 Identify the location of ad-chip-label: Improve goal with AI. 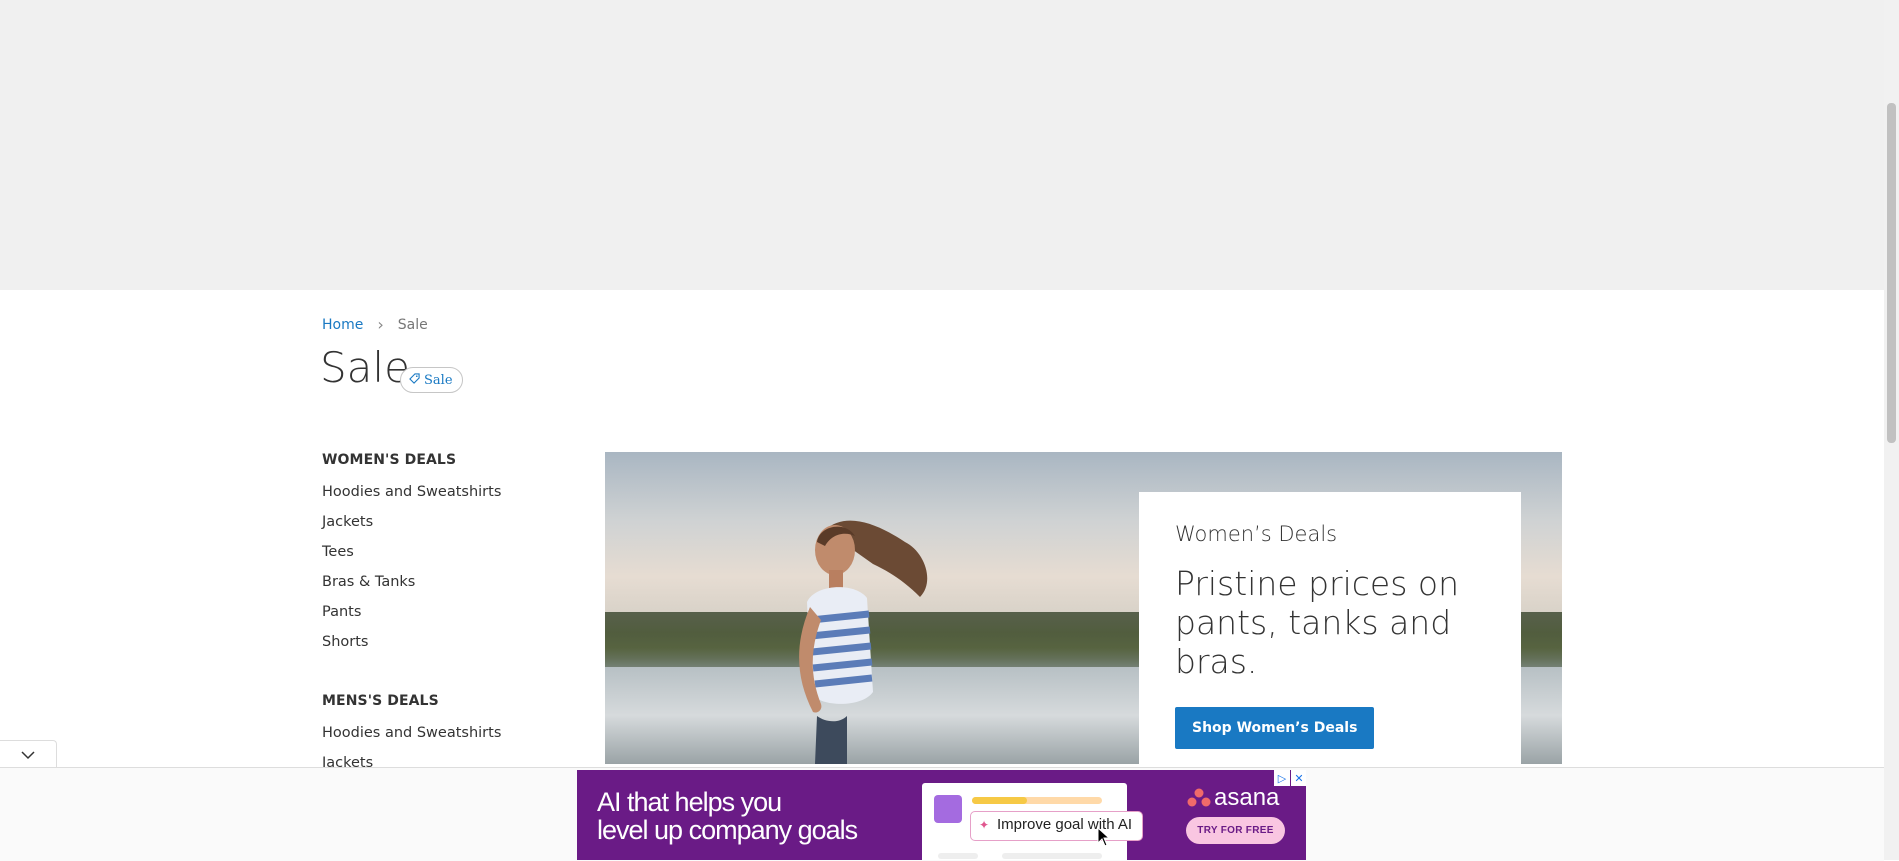
(1065, 824).